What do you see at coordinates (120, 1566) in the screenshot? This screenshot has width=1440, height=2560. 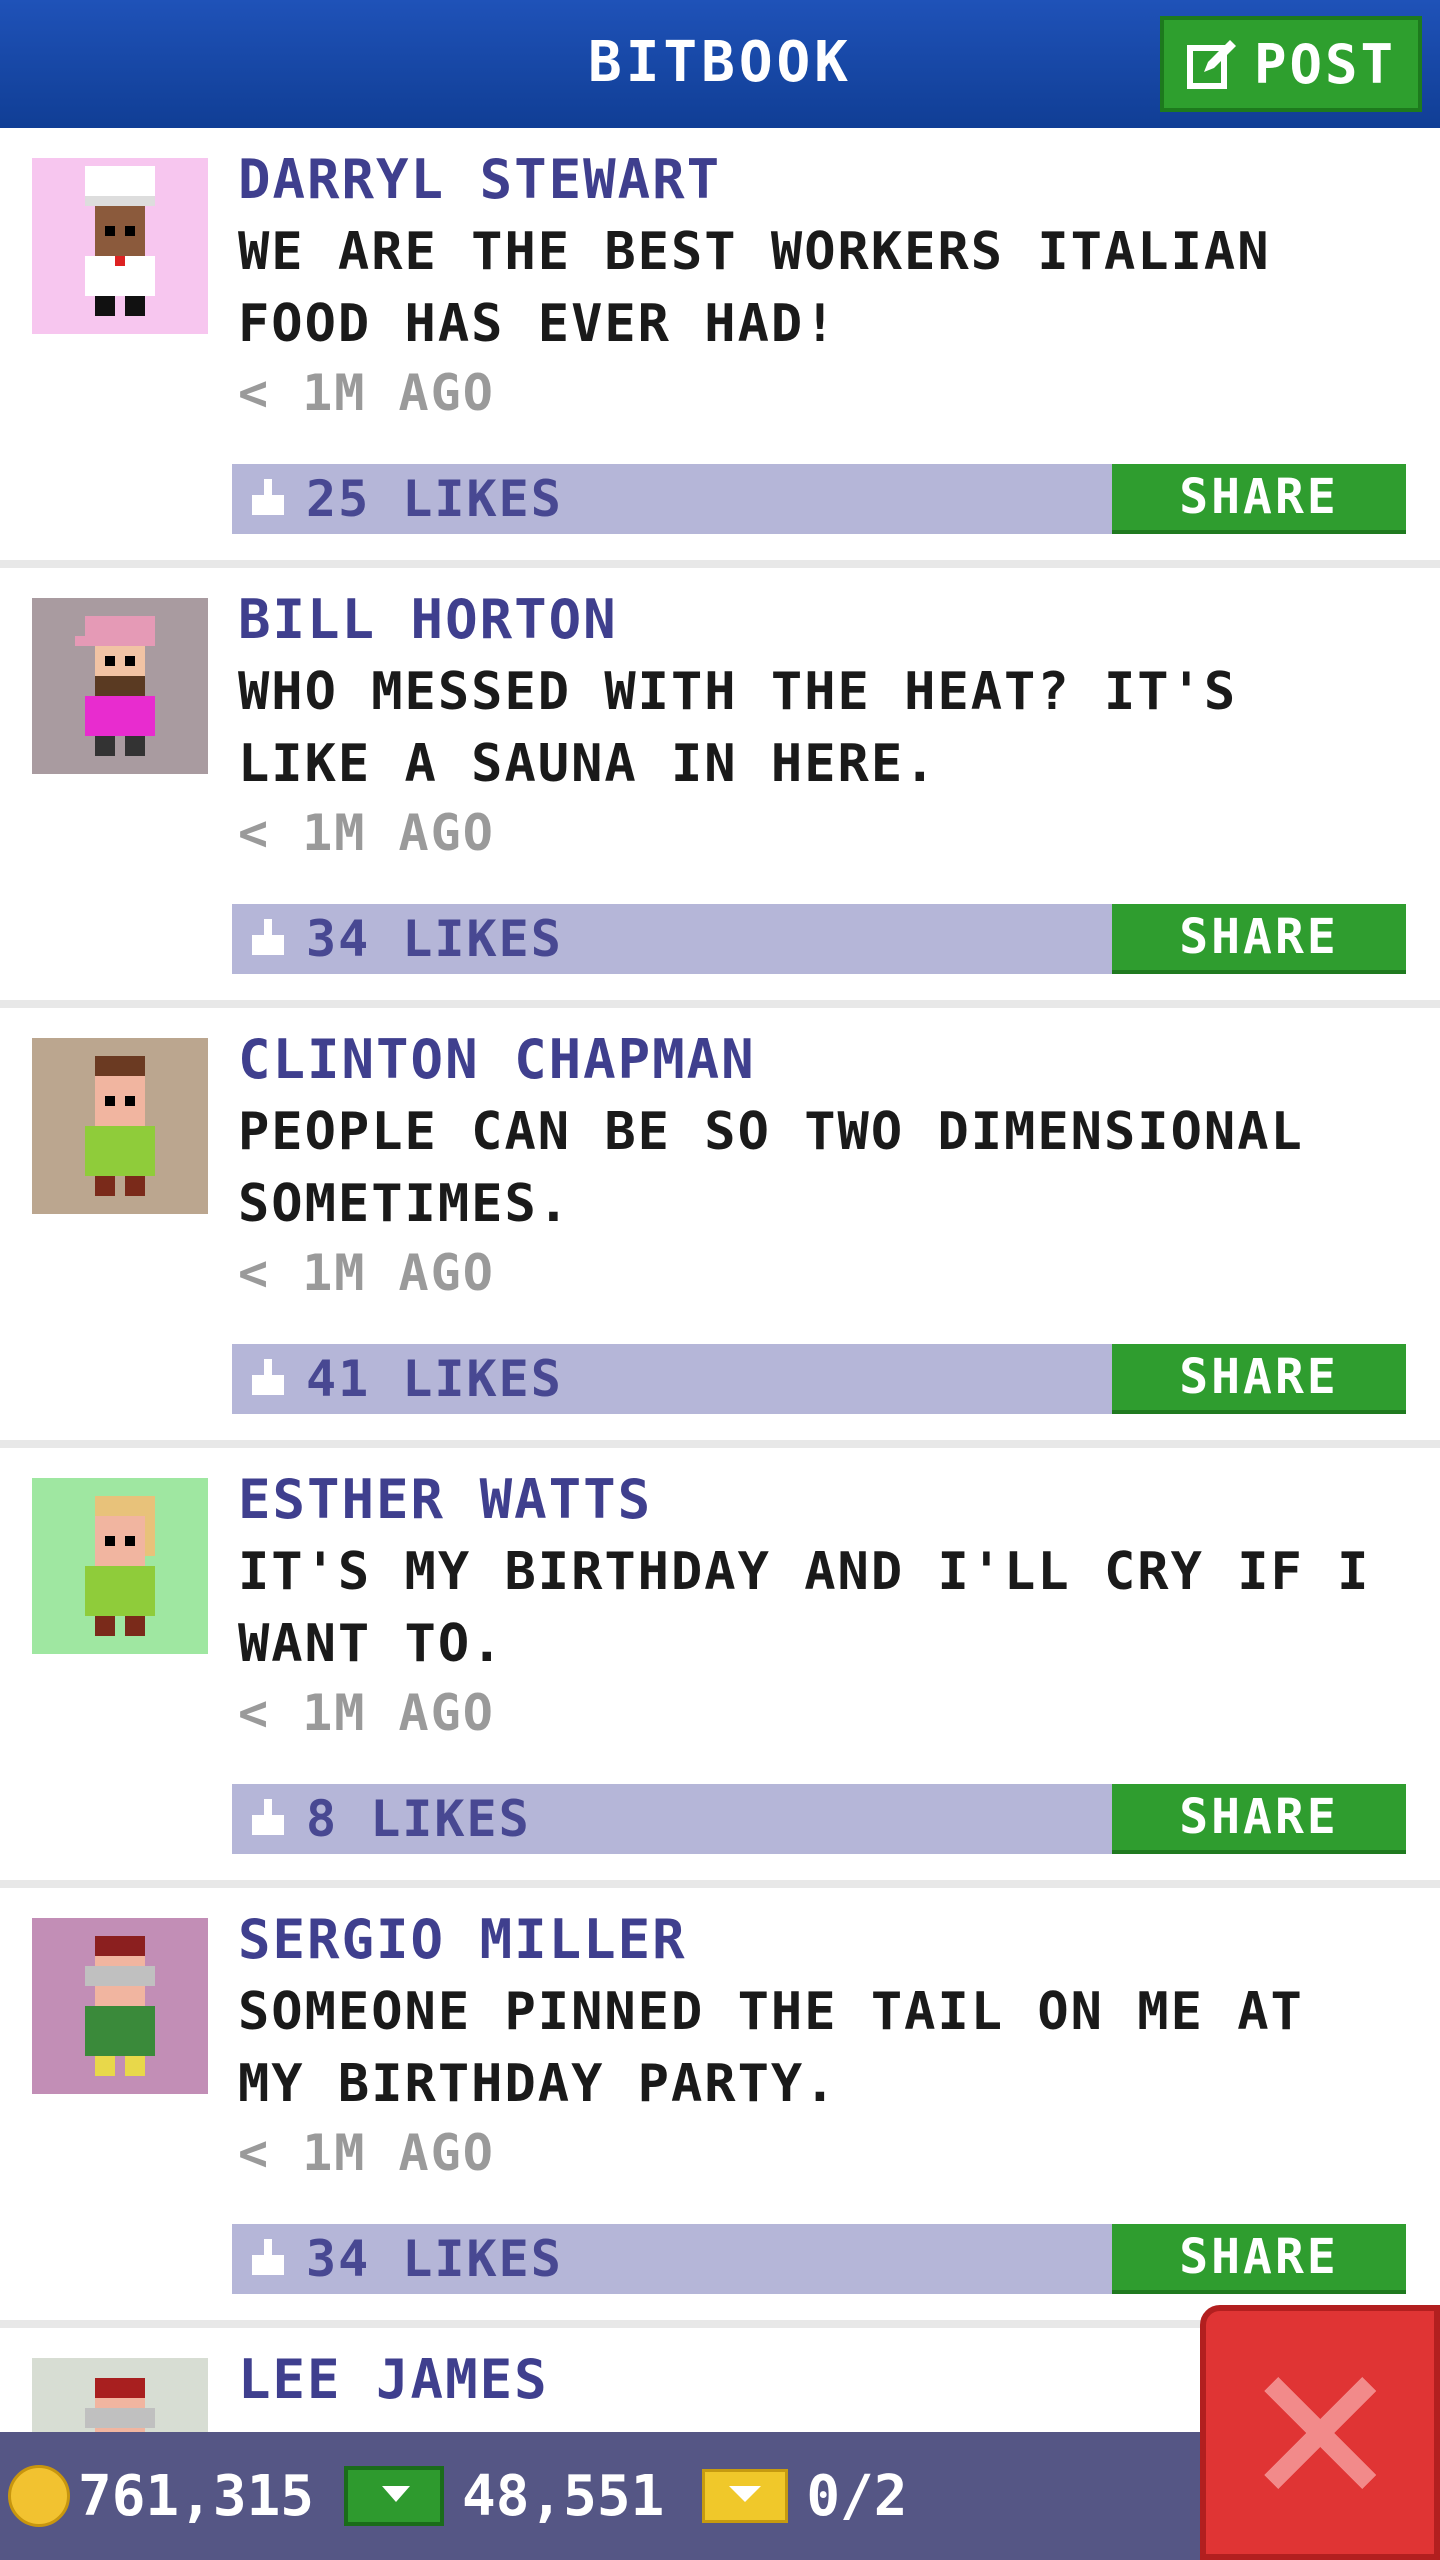 I see `blonde-avatar` at bounding box center [120, 1566].